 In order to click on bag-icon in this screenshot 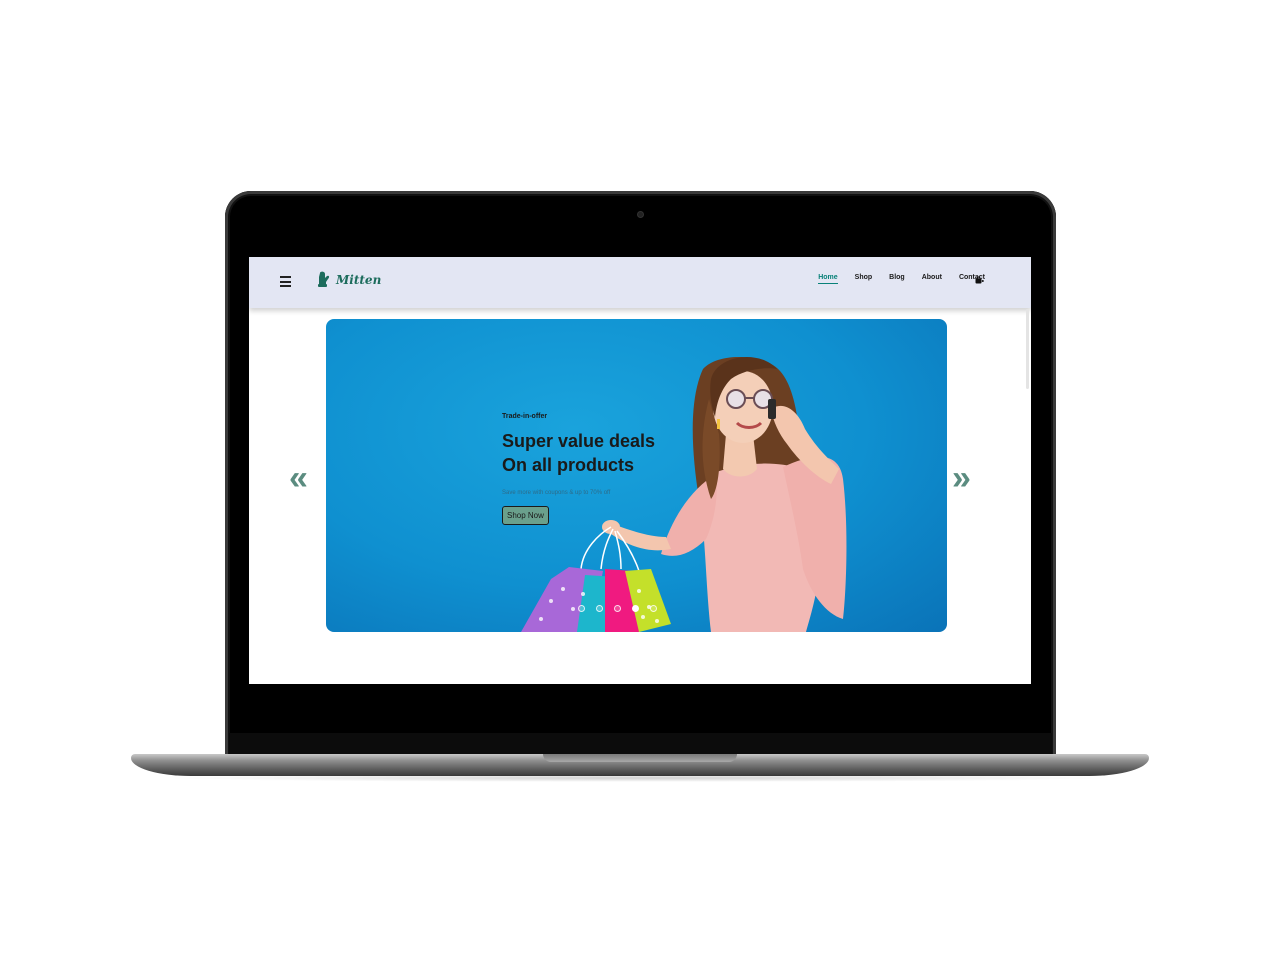, I will do `click(979, 280)`.